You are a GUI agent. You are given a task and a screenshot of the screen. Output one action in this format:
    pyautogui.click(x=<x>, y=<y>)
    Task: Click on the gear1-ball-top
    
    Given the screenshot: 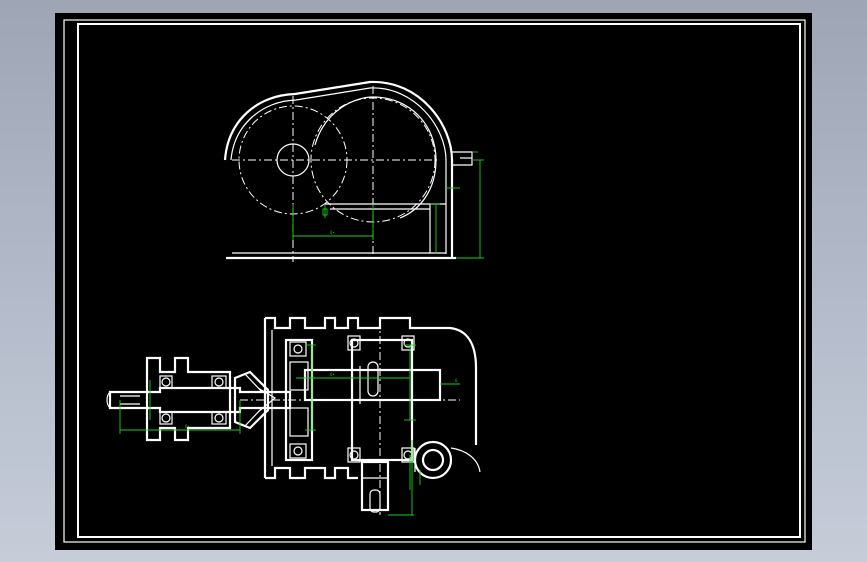 What is the action you would take?
    pyautogui.click(x=298, y=349)
    